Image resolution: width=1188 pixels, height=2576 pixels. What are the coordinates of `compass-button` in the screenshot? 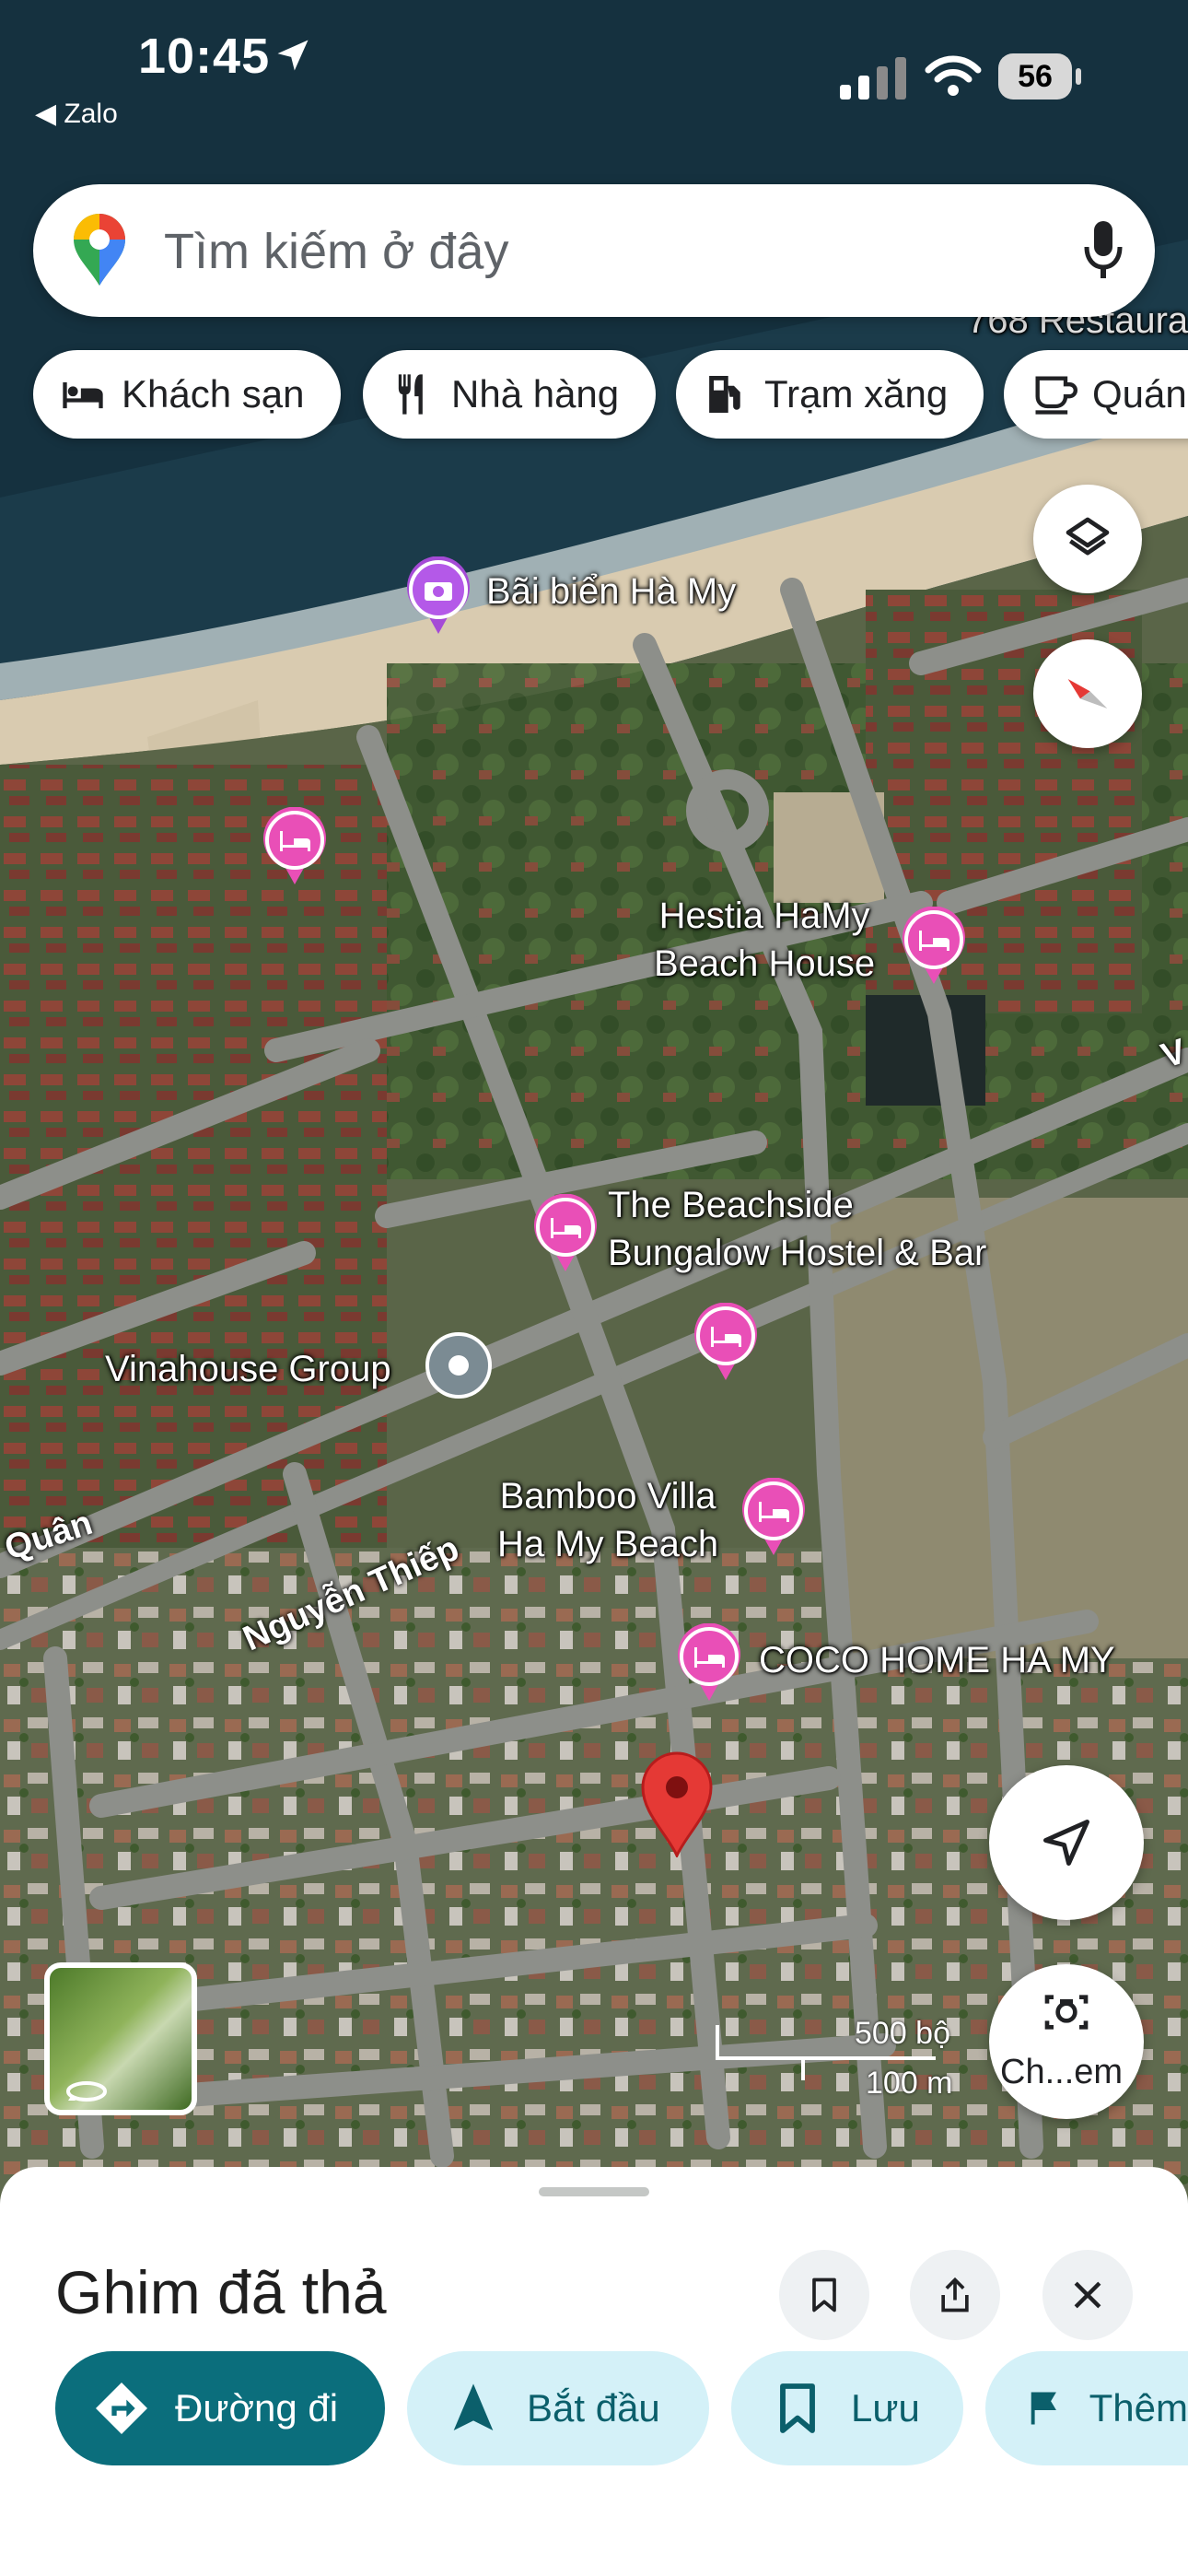 It's located at (1087, 693).